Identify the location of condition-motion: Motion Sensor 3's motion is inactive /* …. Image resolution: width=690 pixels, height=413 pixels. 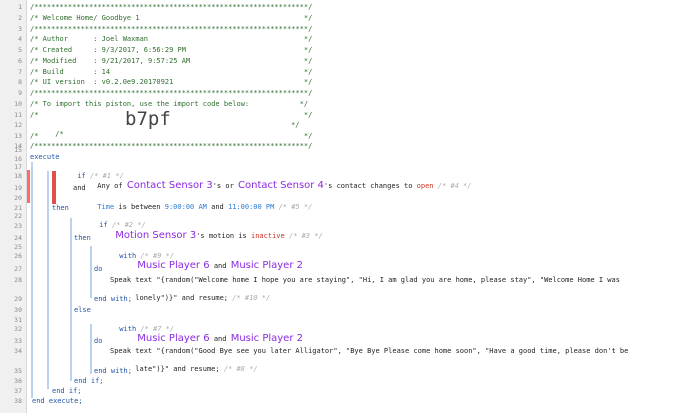
(206, 231).